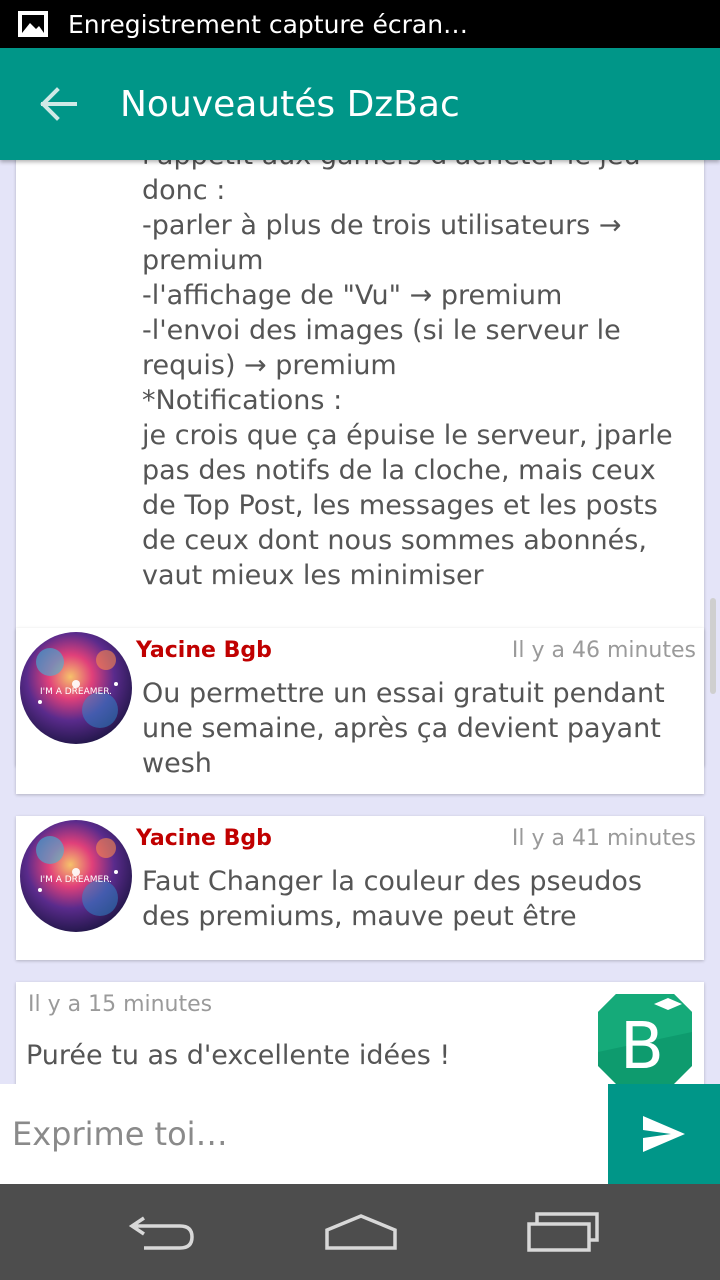 The width and height of the screenshot is (720, 1280). I want to click on back-button, so click(57, 104).